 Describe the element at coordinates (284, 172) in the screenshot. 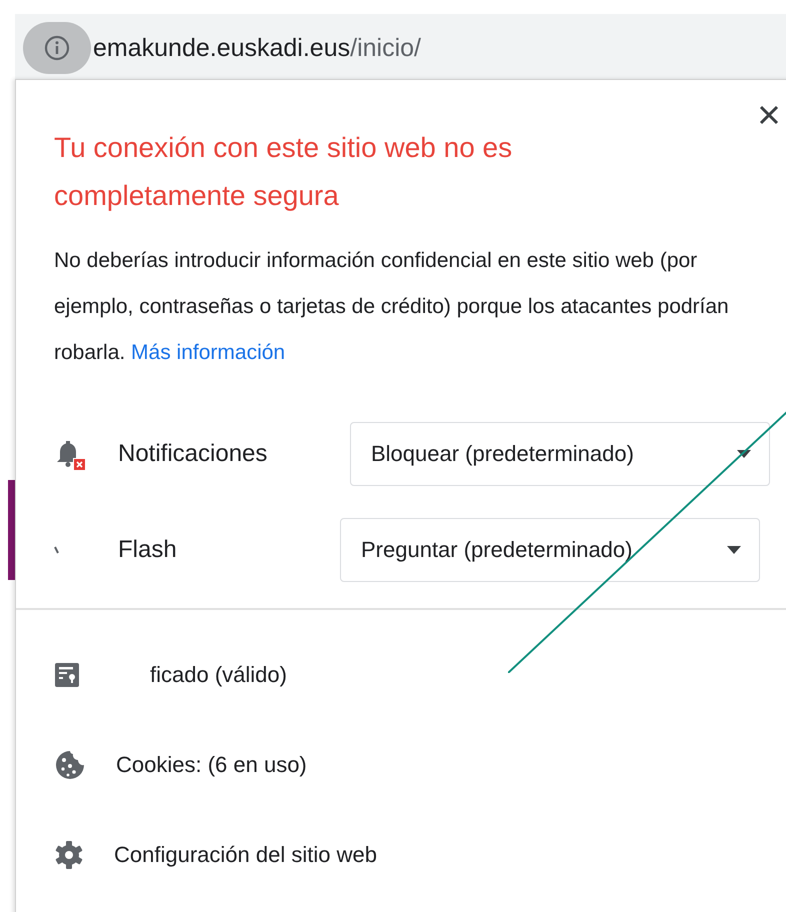

I see `warning-title: Tu conexión con este sitio web no es completamente segura` at that location.